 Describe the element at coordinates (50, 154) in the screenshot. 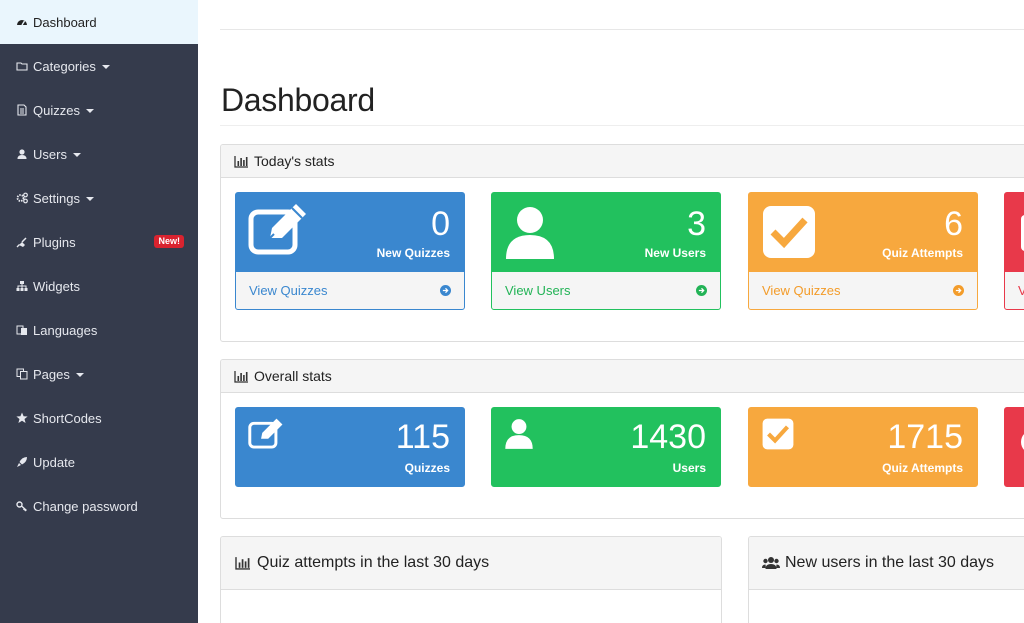

I see `sidebar-item-label: Users` at that location.